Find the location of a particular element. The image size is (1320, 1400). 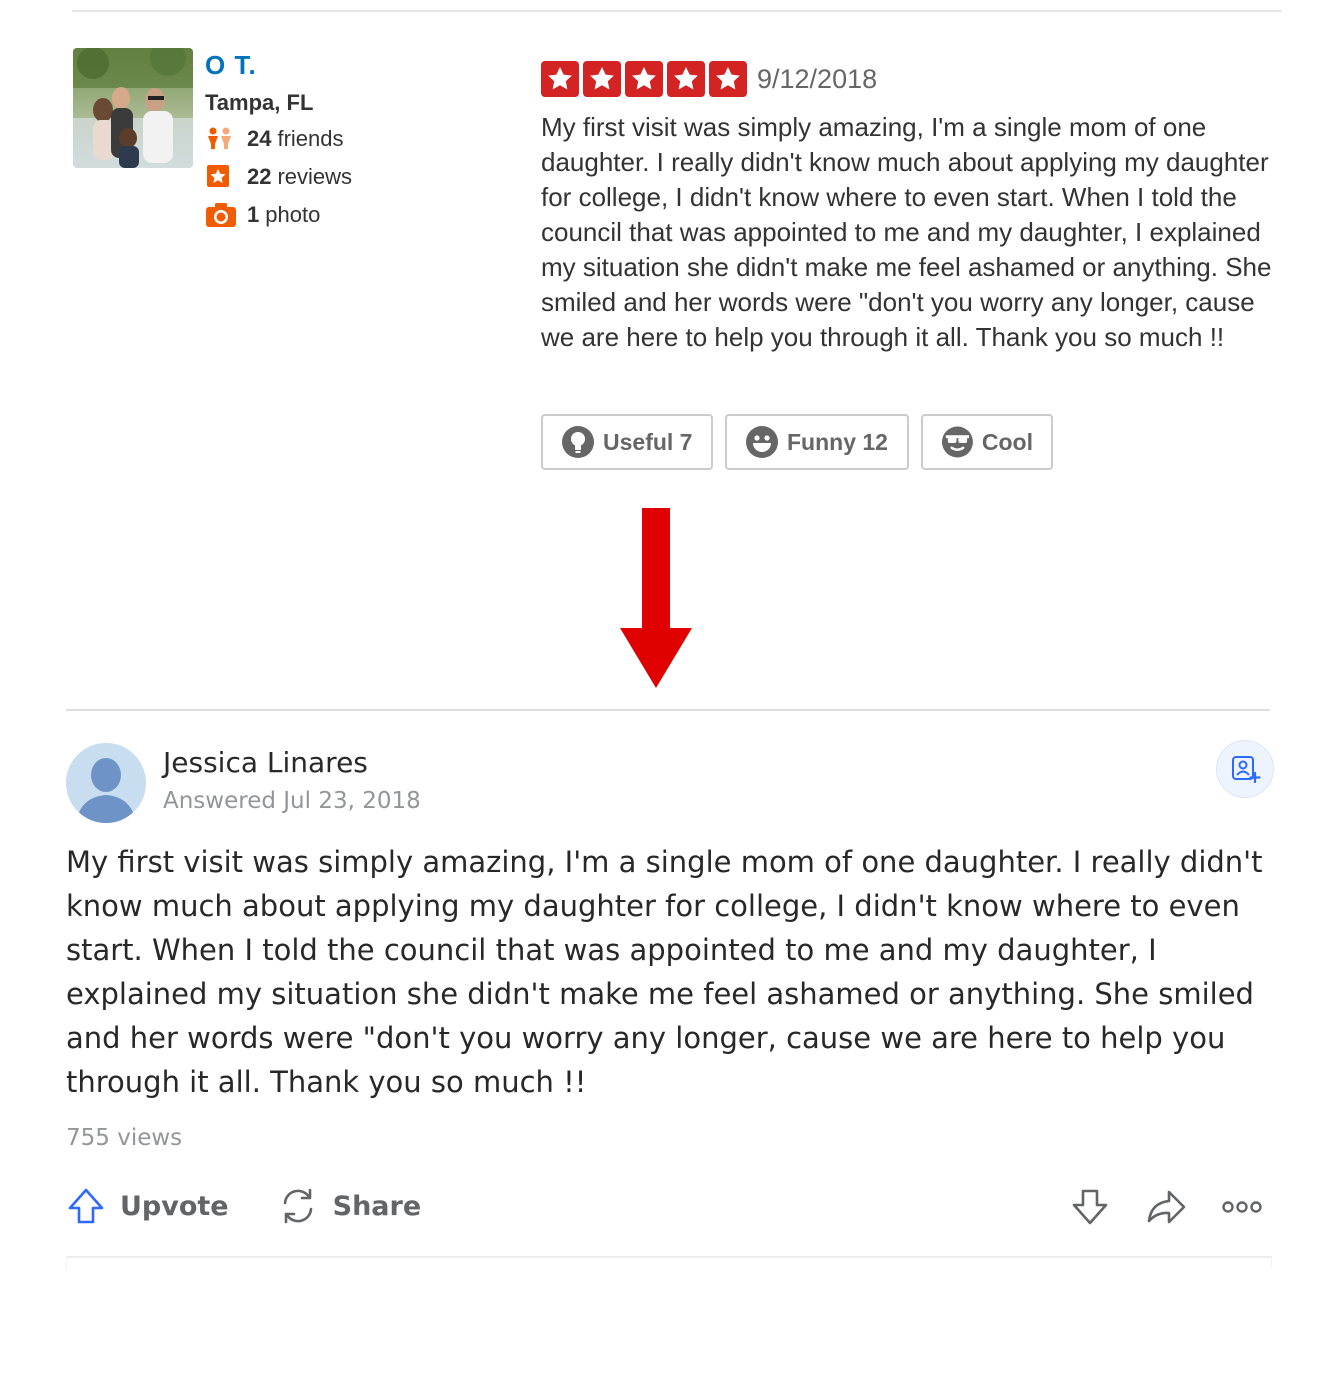

reviews-count: 22 is located at coordinates (259, 176).